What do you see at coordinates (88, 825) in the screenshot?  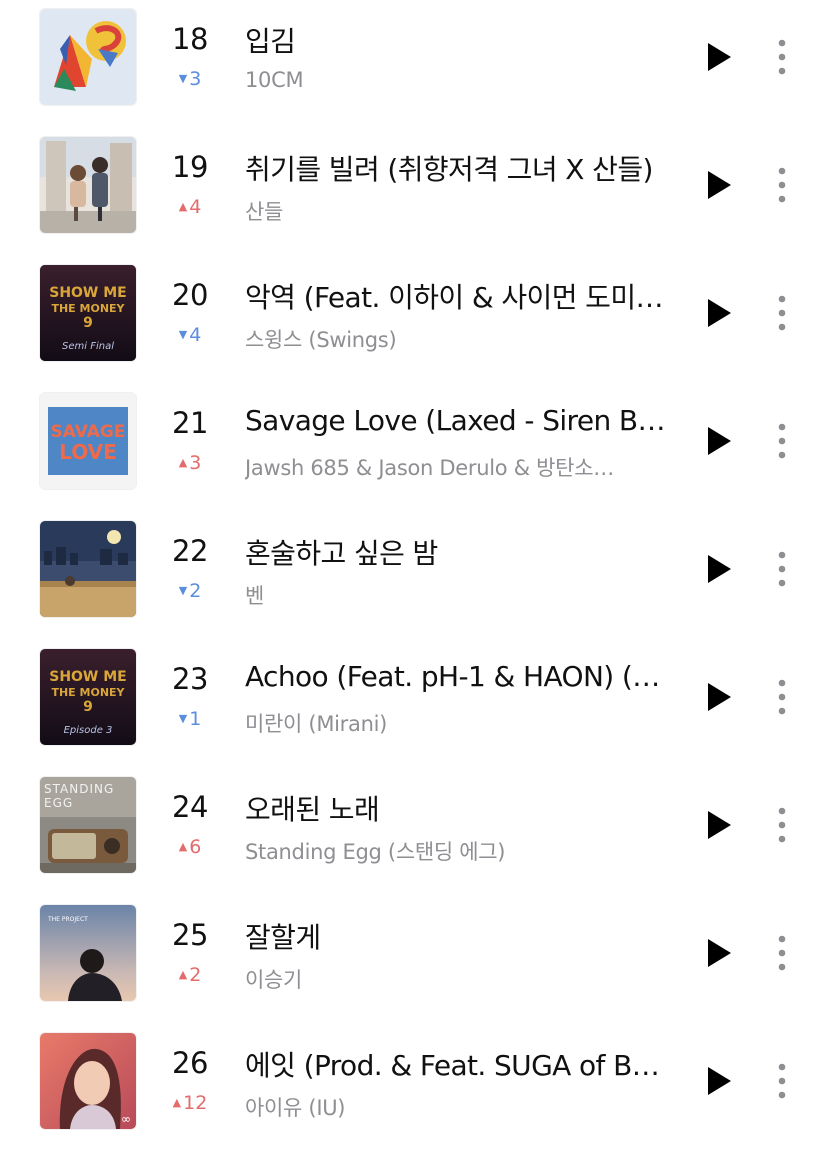 I see `album-cover: STANDING EGG` at bounding box center [88, 825].